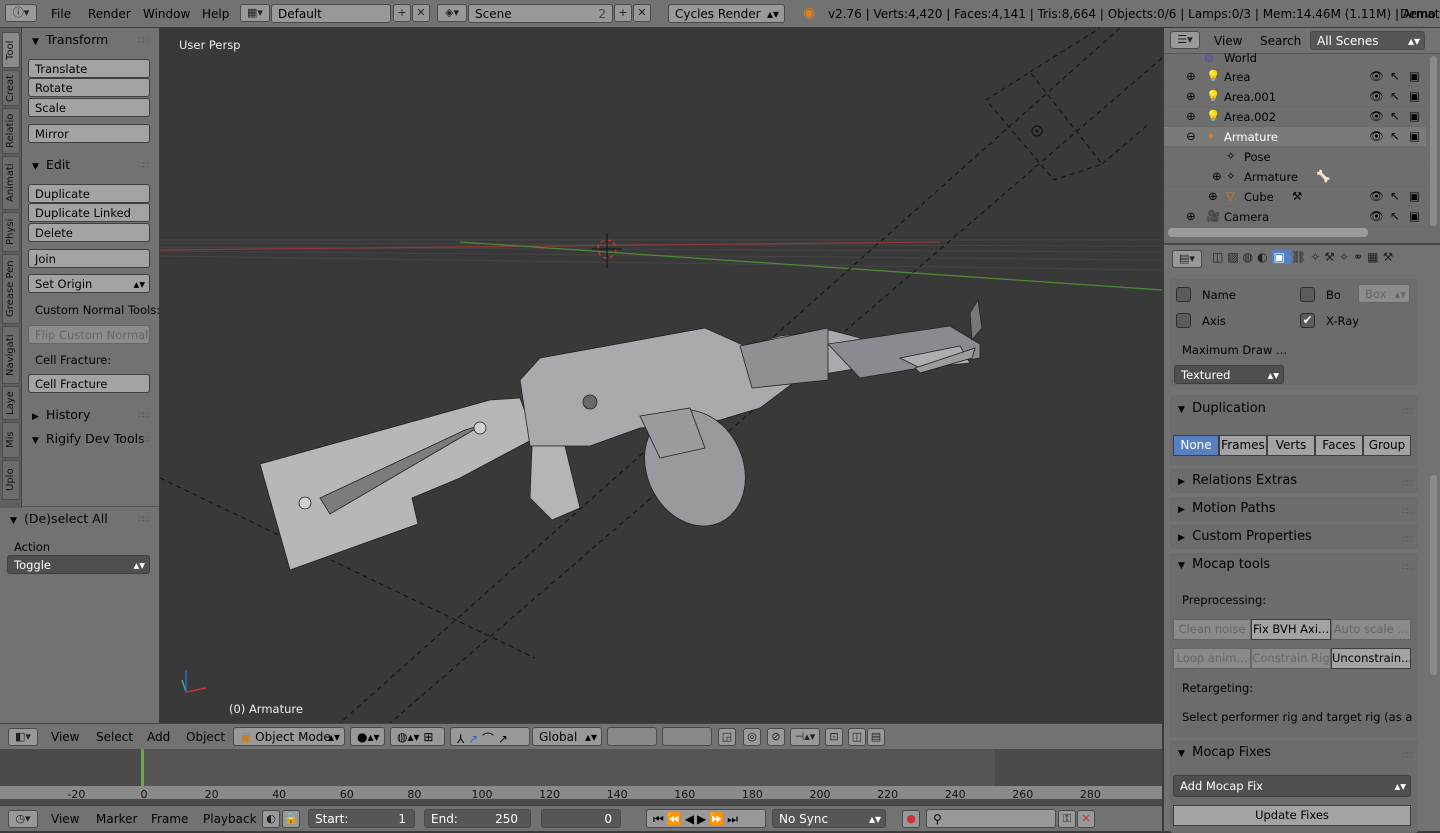  Describe the element at coordinates (109, 14) in the screenshot. I see `menu-render: Render` at that location.